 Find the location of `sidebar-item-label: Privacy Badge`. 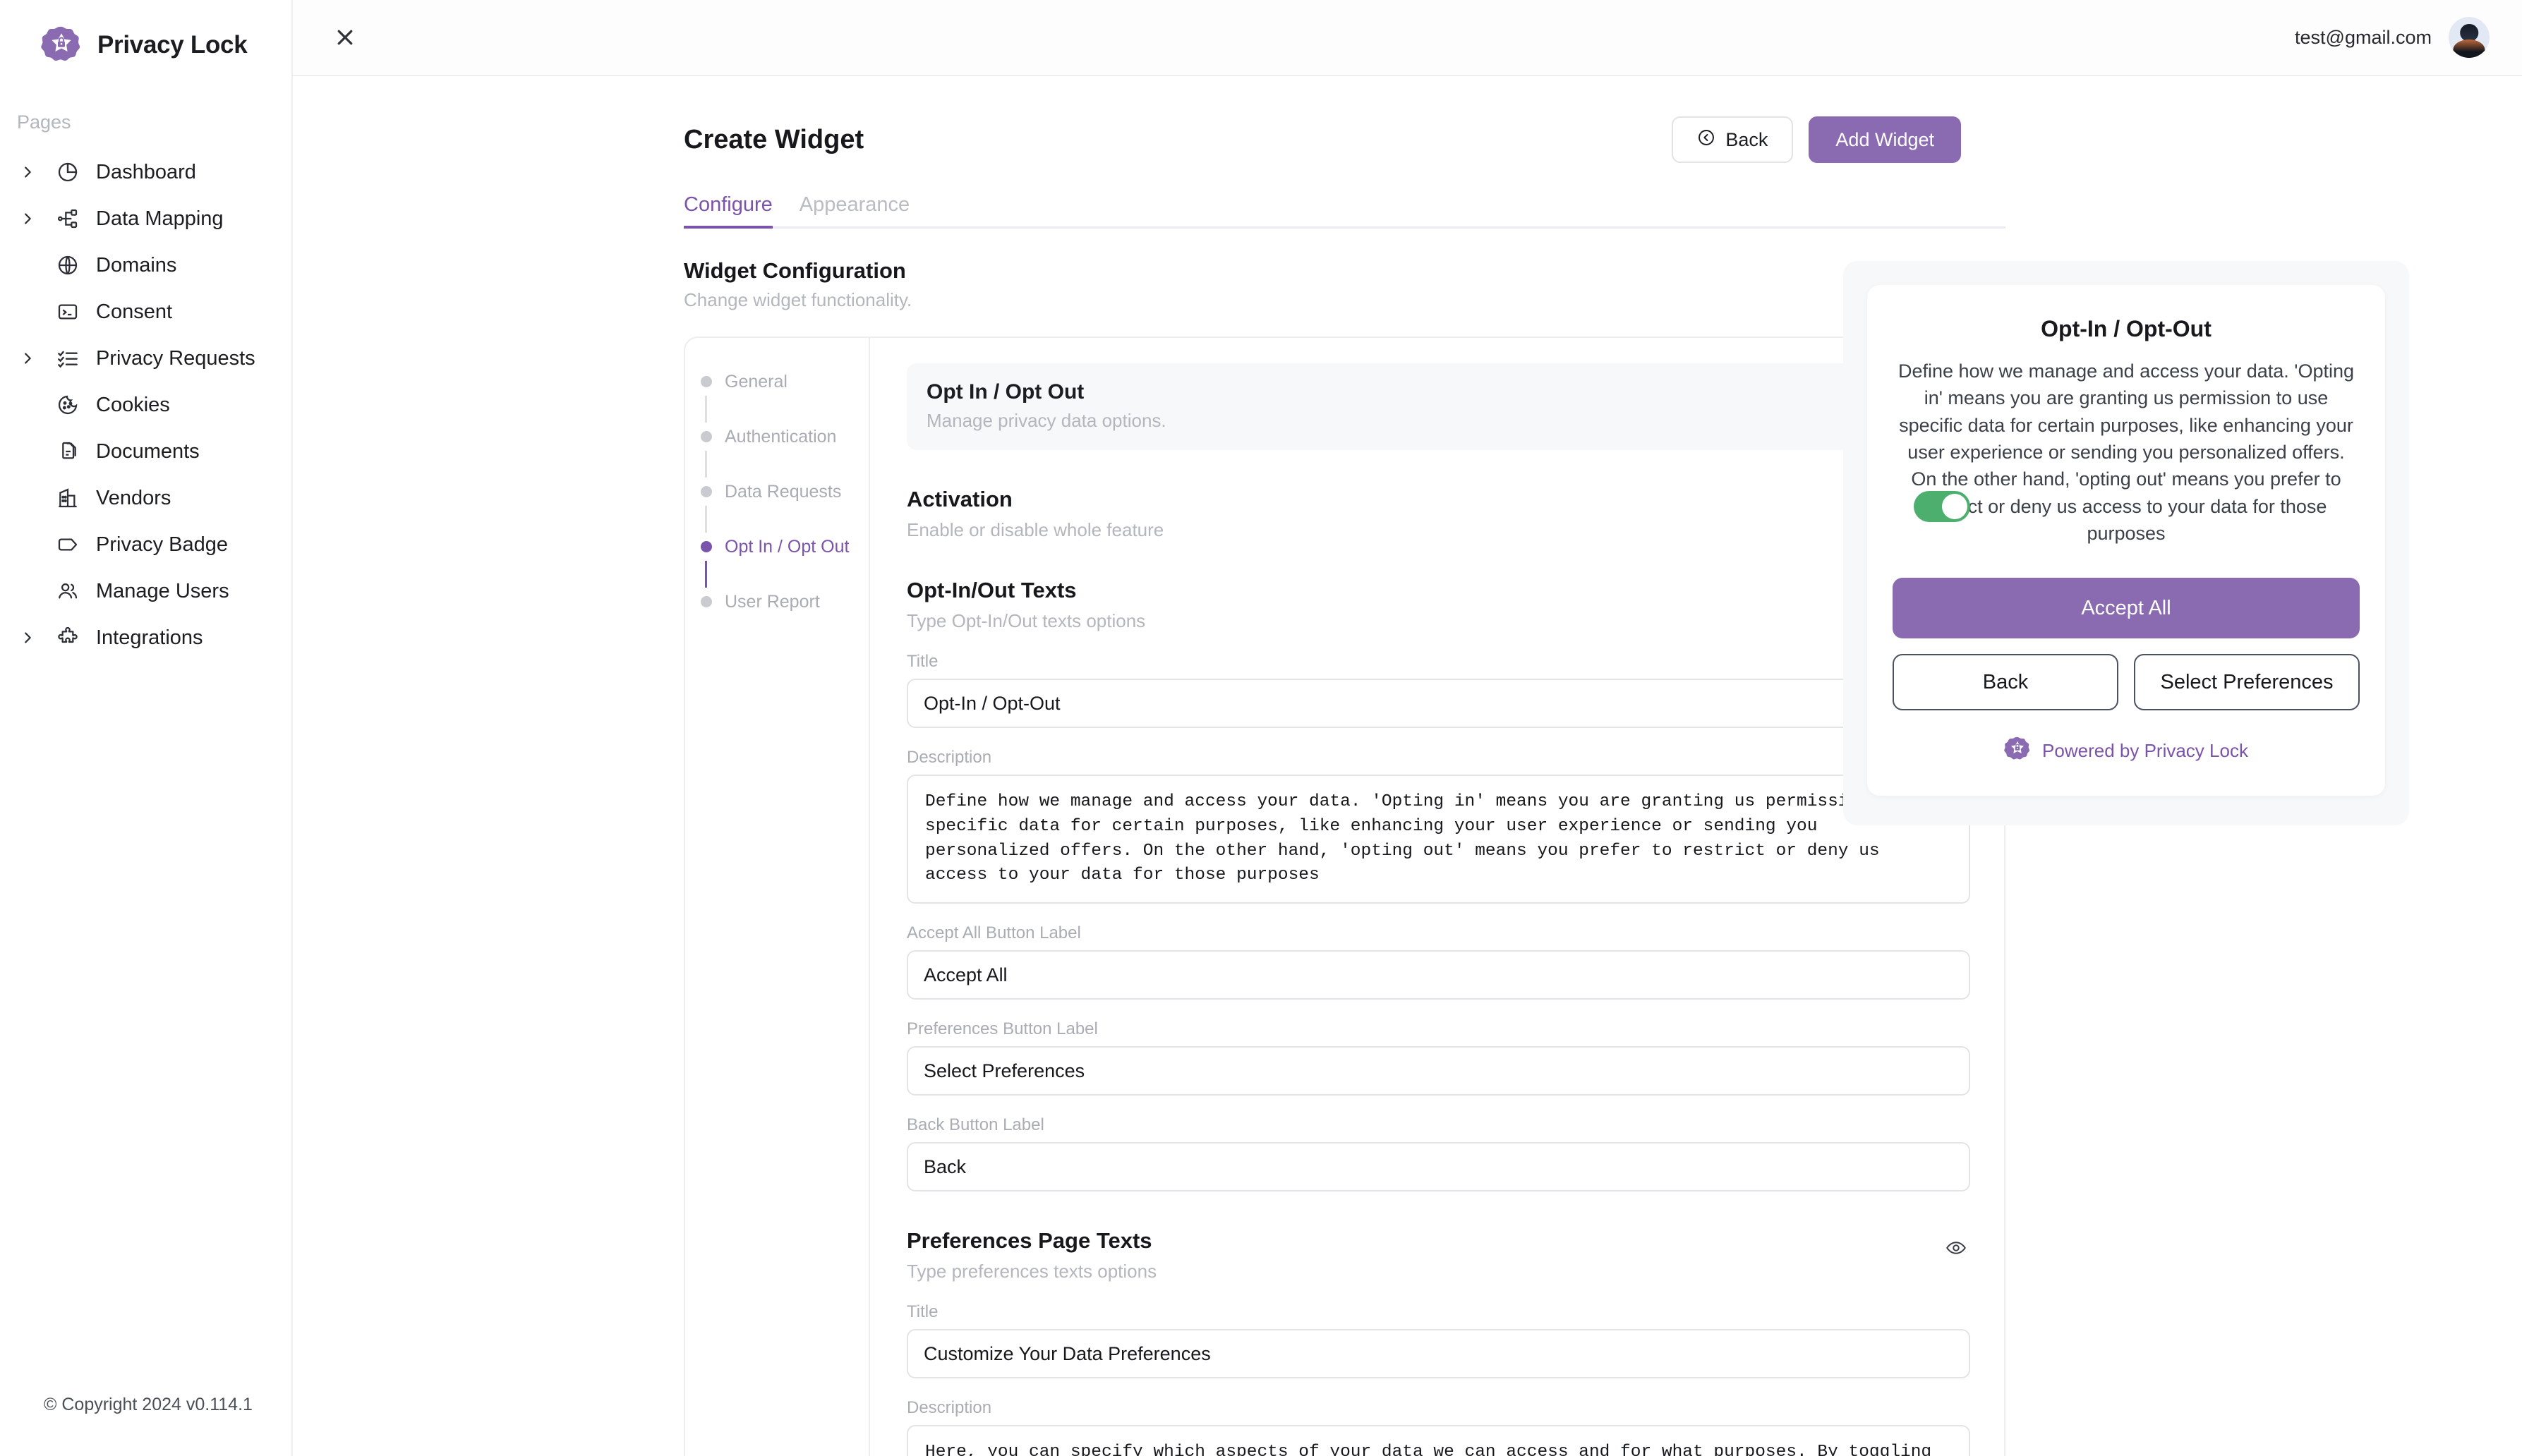

sidebar-item-label: Privacy Badge is located at coordinates (162, 544).